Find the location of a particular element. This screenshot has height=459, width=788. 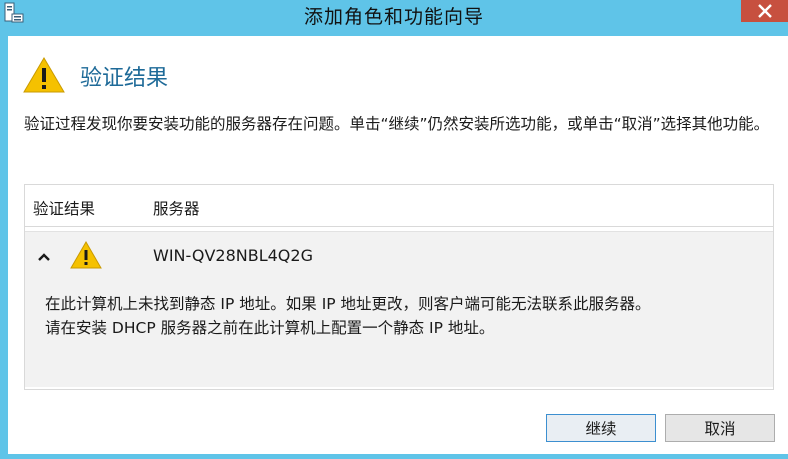

cancel-button: 取消 is located at coordinates (720, 428).